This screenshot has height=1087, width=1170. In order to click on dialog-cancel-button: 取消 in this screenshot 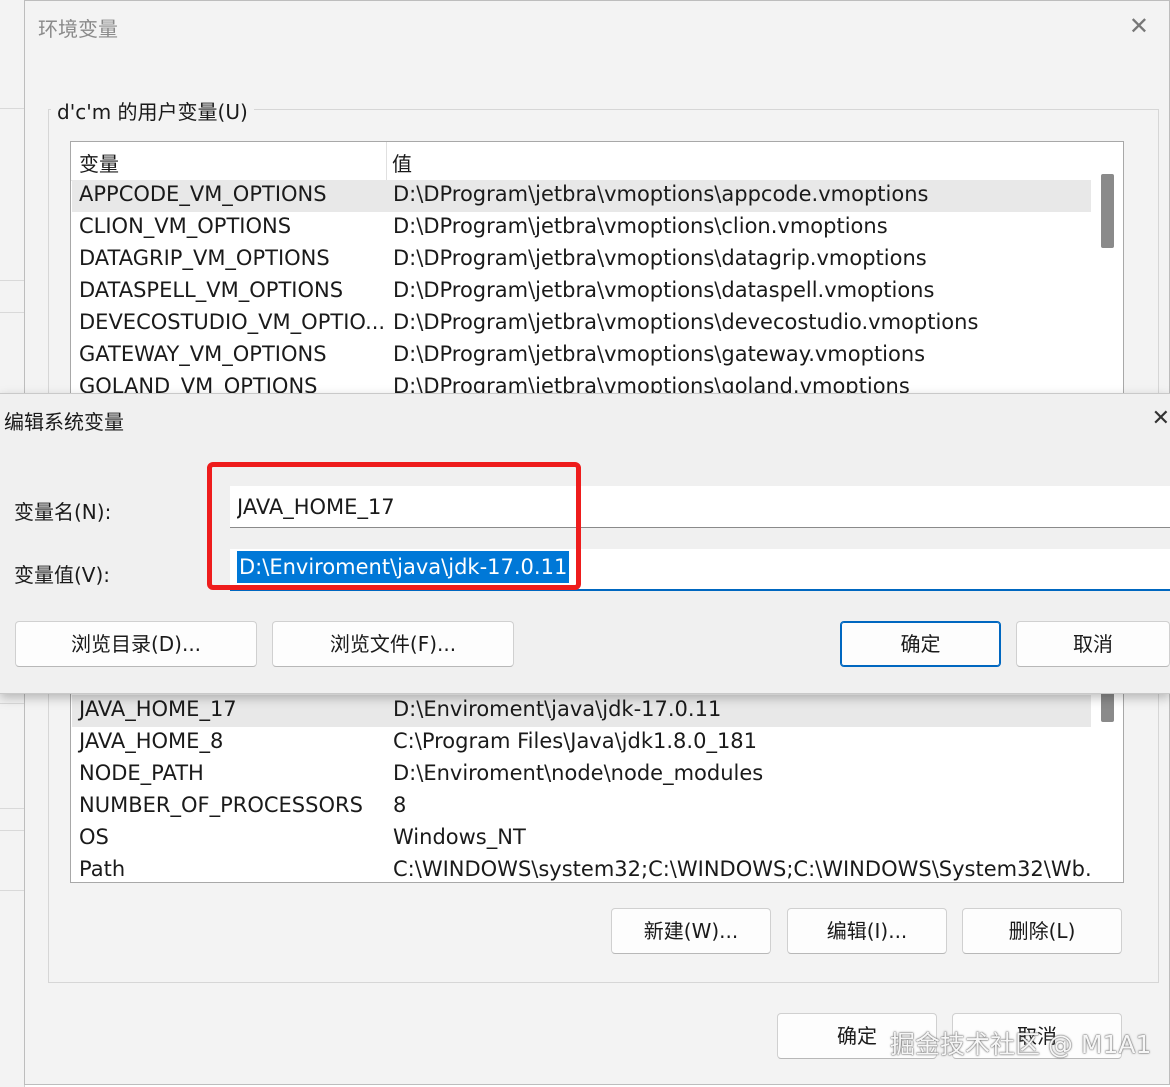, I will do `click(1093, 644)`.